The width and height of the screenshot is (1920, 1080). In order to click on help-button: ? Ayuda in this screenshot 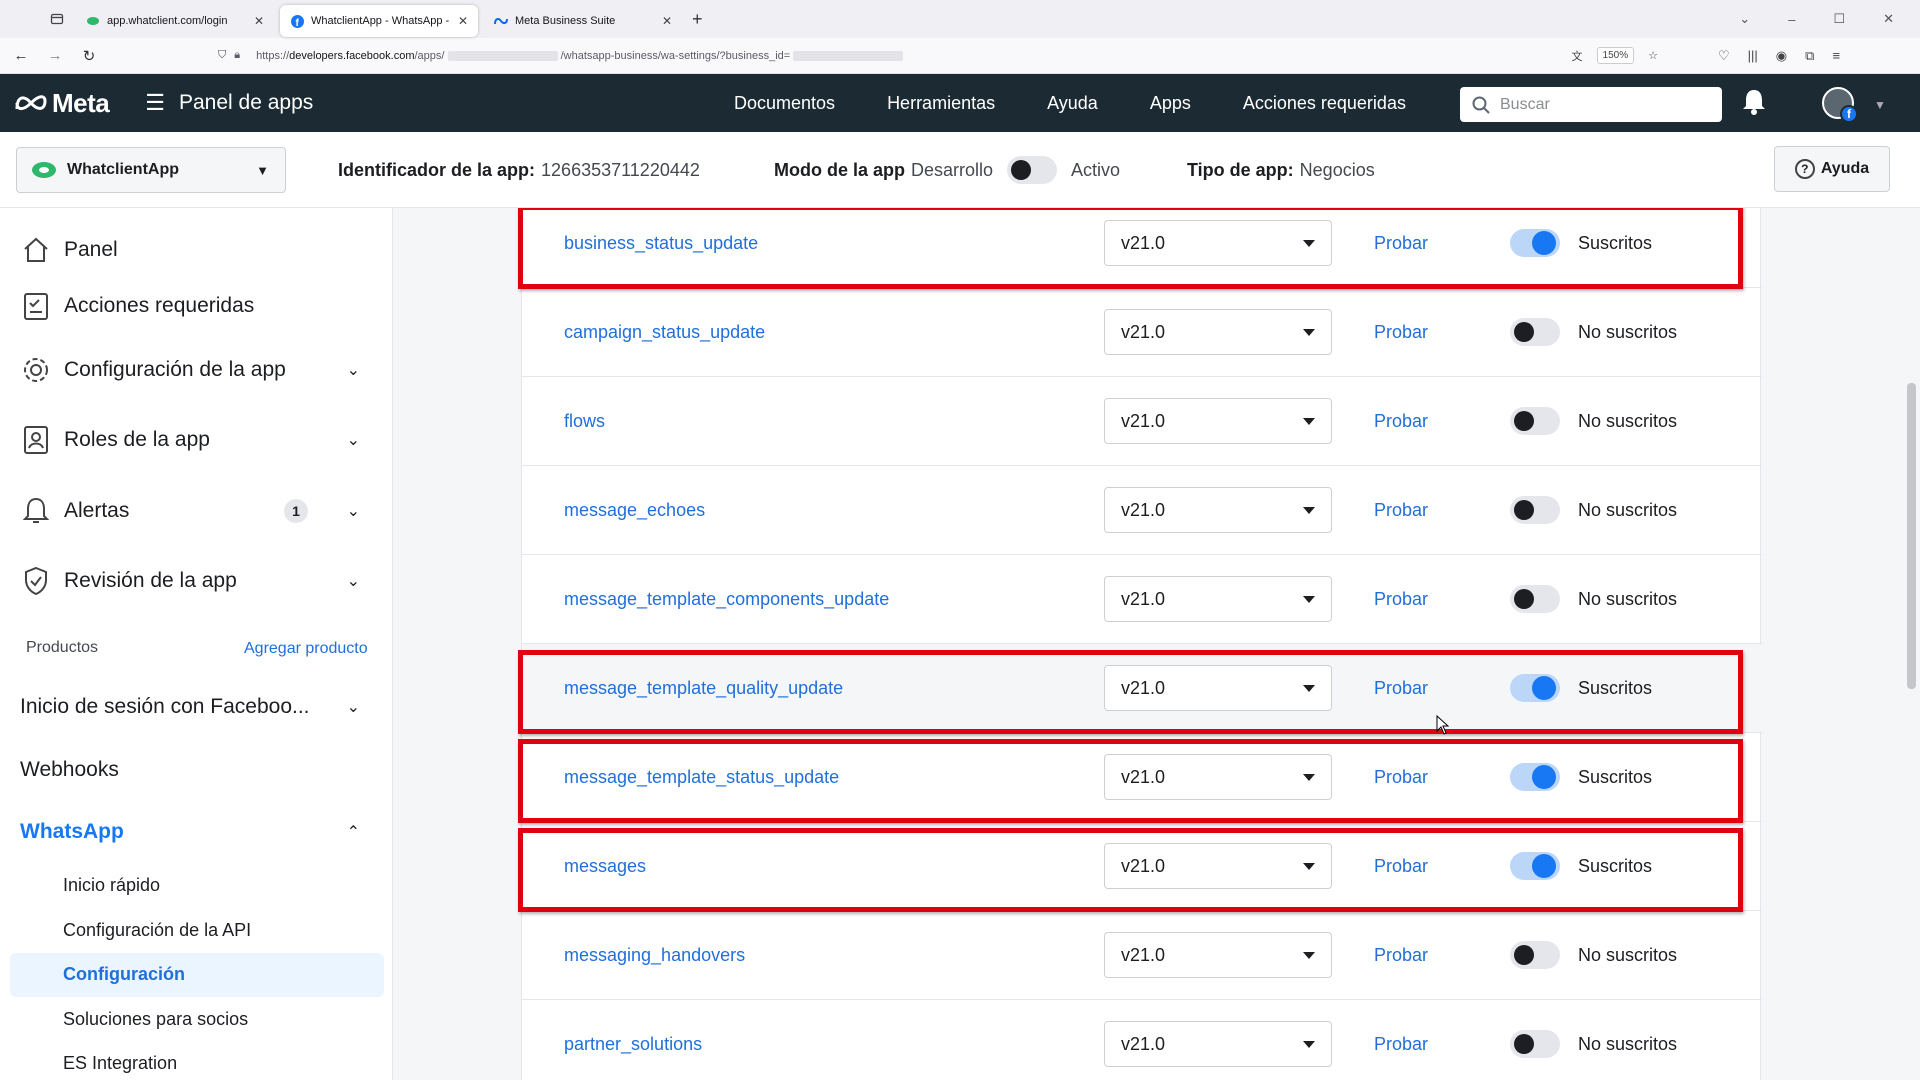, I will do `click(1832, 169)`.